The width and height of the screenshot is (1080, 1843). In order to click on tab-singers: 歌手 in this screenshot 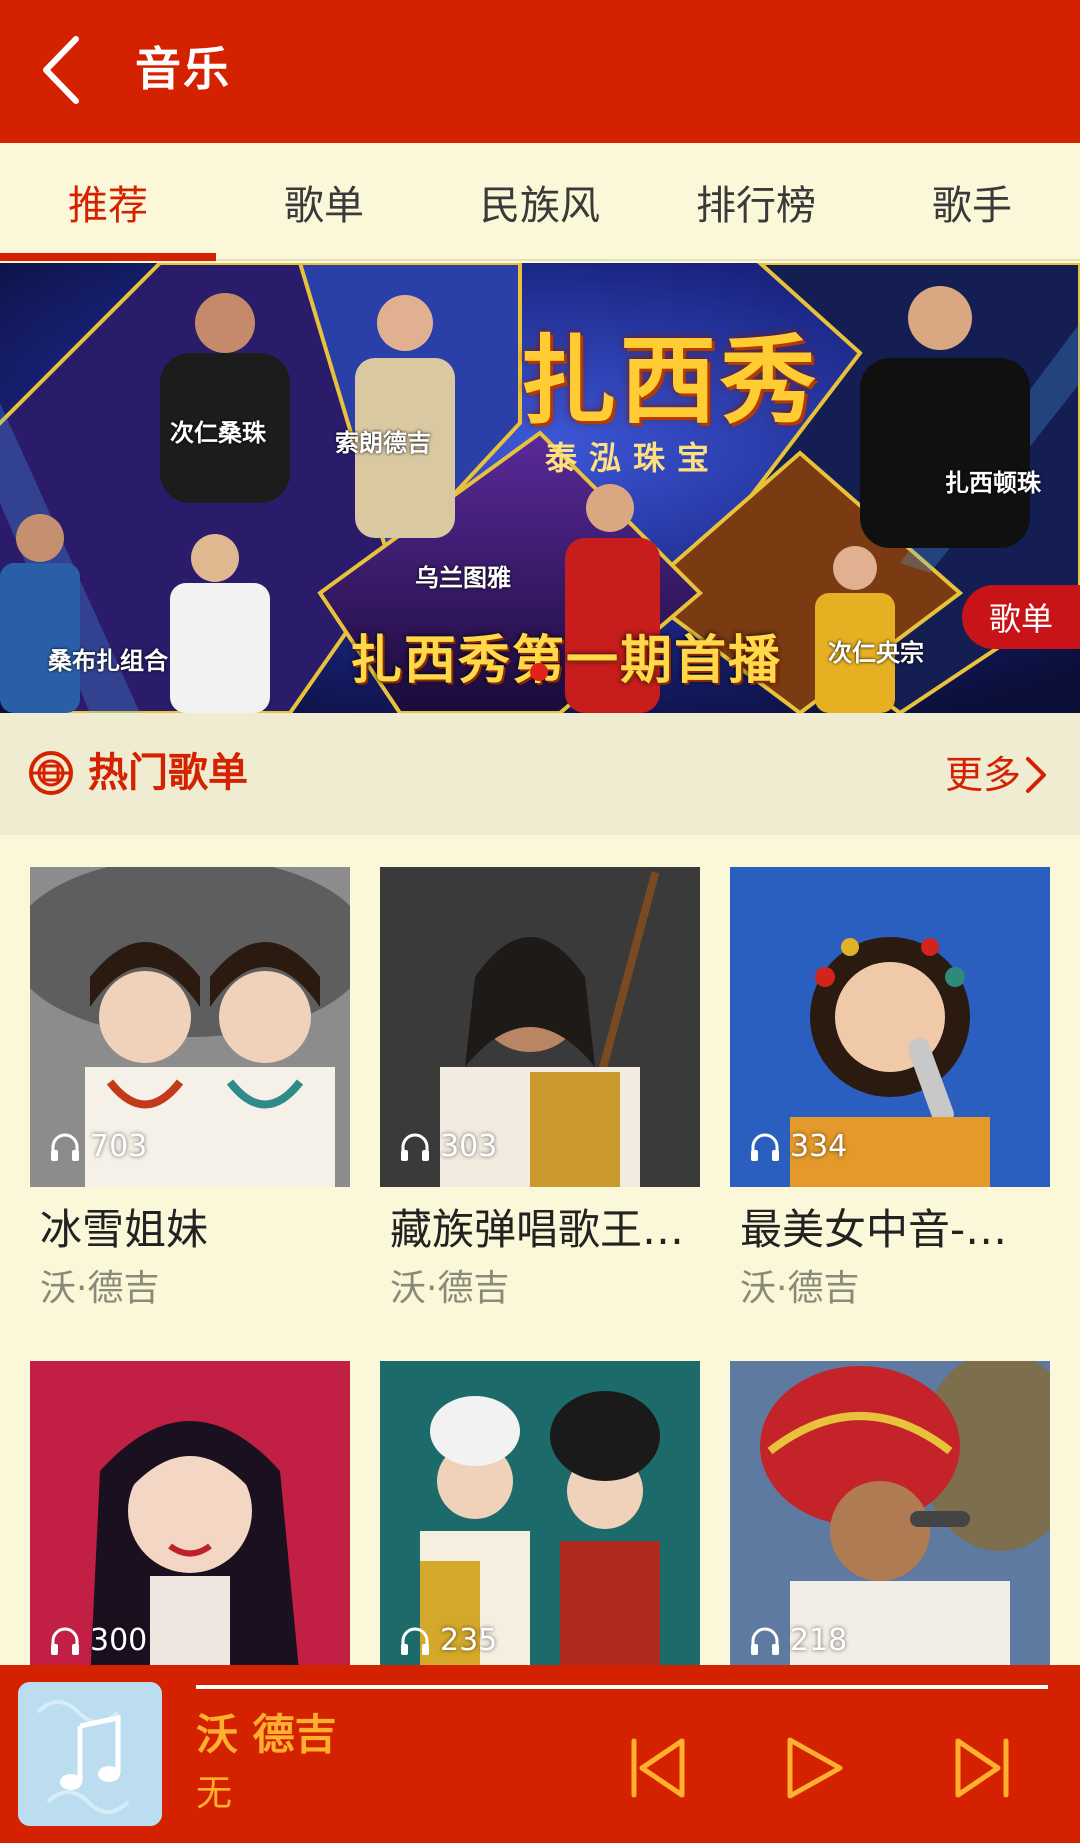, I will do `click(972, 202)`.